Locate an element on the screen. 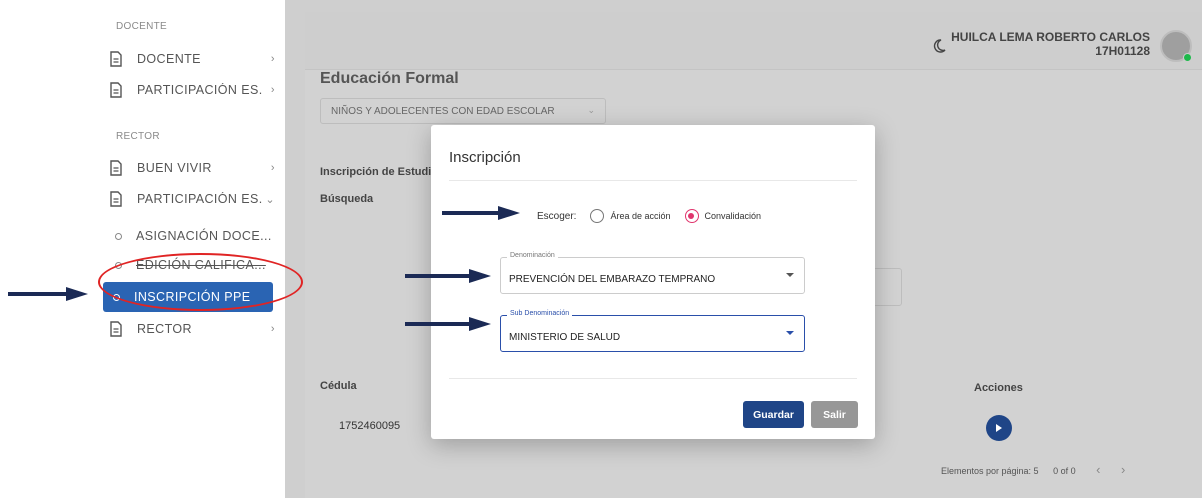 This screenshot has height=498, width=1202. row-action-button is located at coordinates (999, 428).